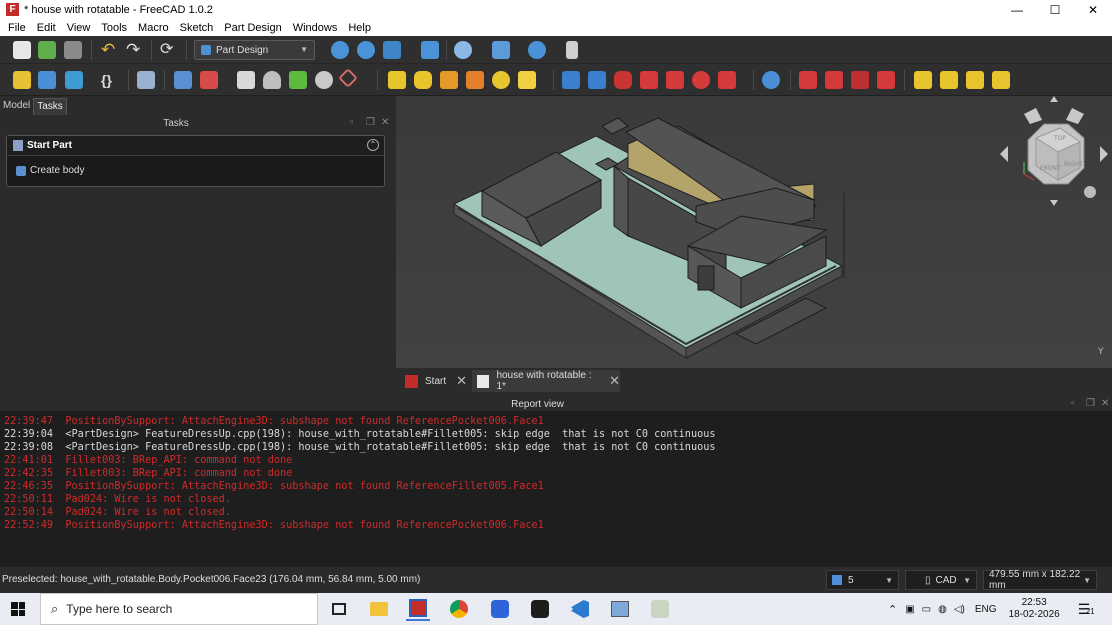  I want to click on paint-app-icon, so click(660, 609).